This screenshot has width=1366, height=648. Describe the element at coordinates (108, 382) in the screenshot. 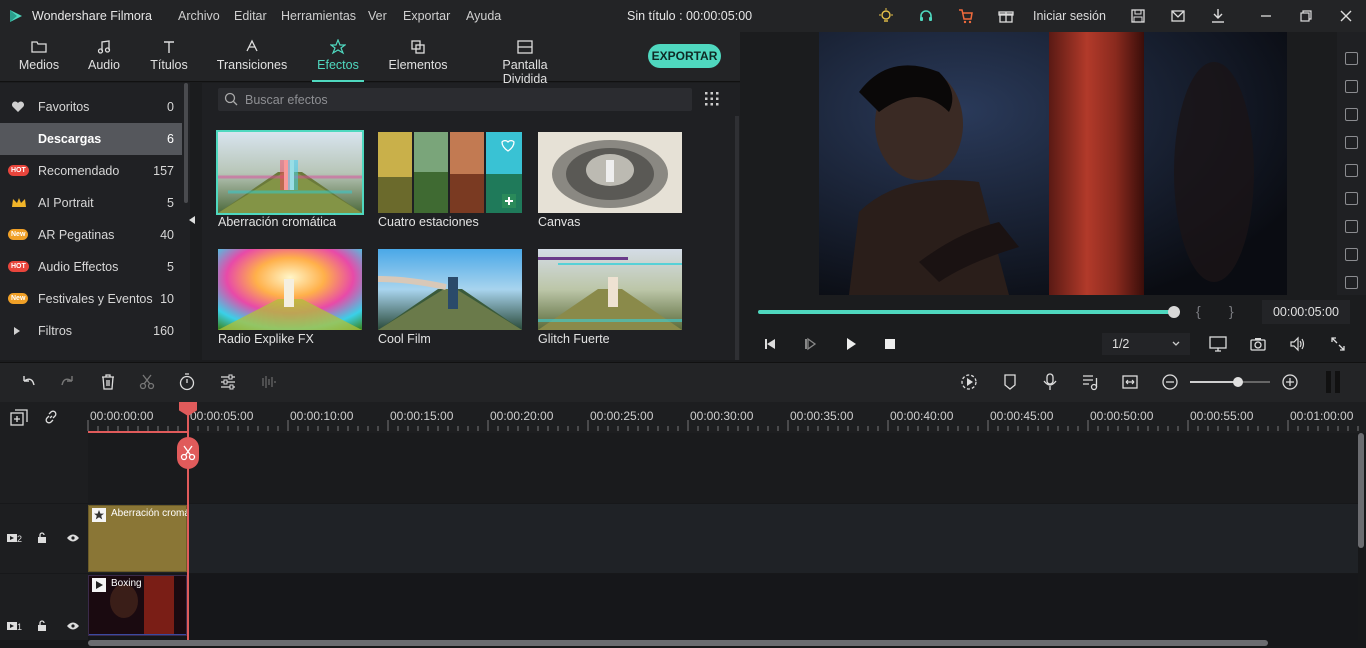

I see `delete-icon` at that location.